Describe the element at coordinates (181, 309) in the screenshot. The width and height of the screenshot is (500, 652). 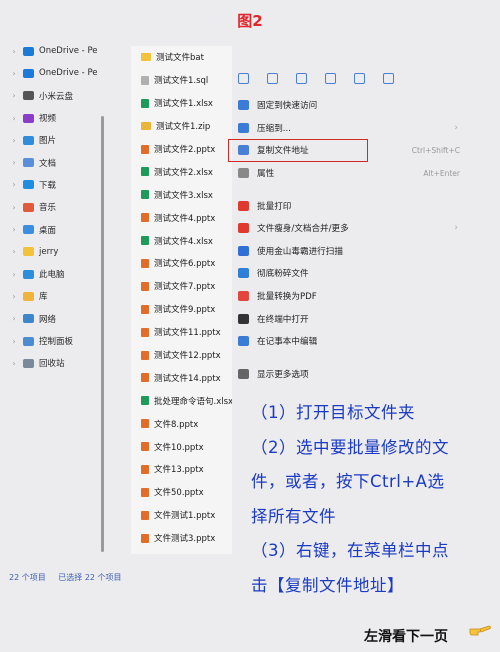
I see `file-row: 测试文件9.pptx` at that location.